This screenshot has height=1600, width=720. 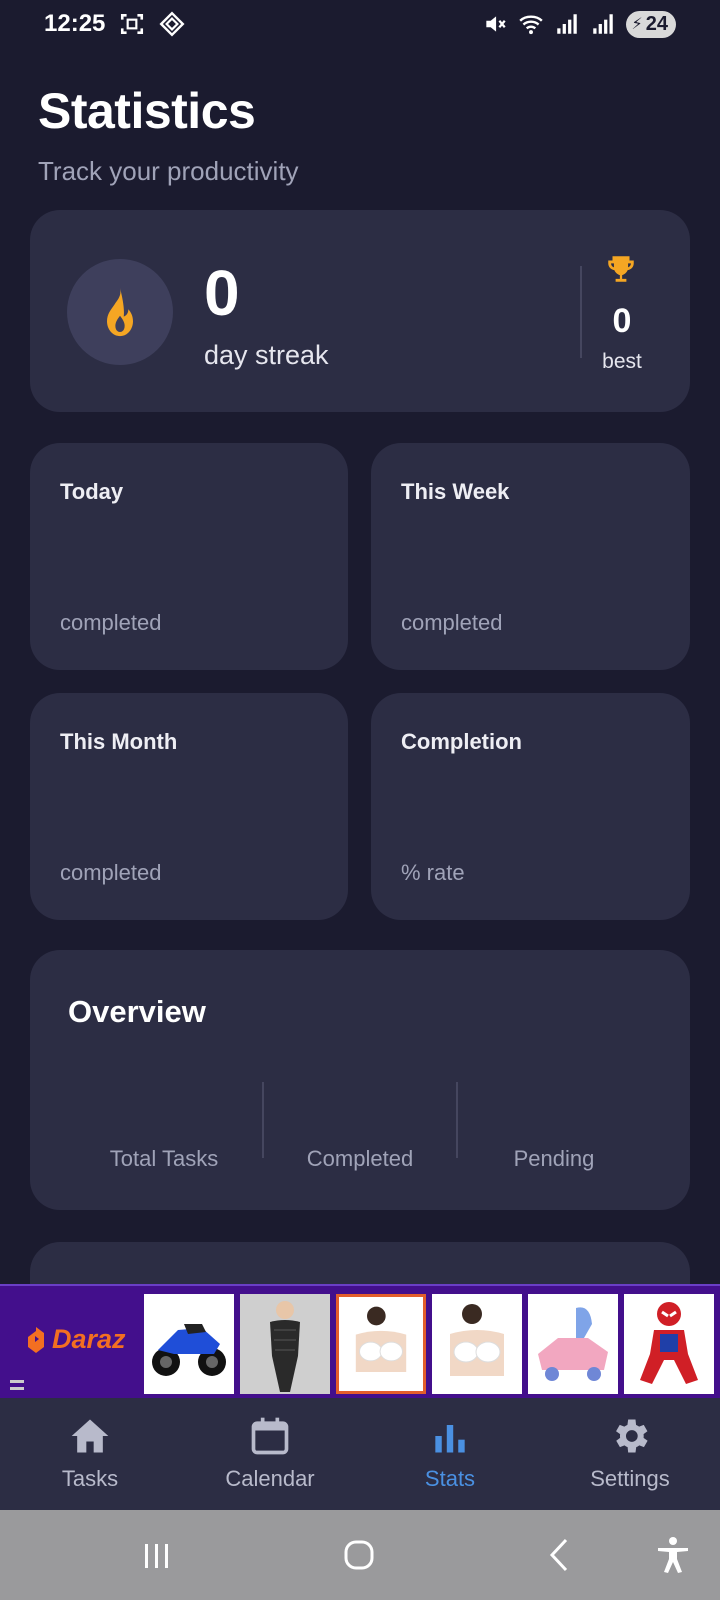 I want to click on mute-icon, so click(x=495, y=24).